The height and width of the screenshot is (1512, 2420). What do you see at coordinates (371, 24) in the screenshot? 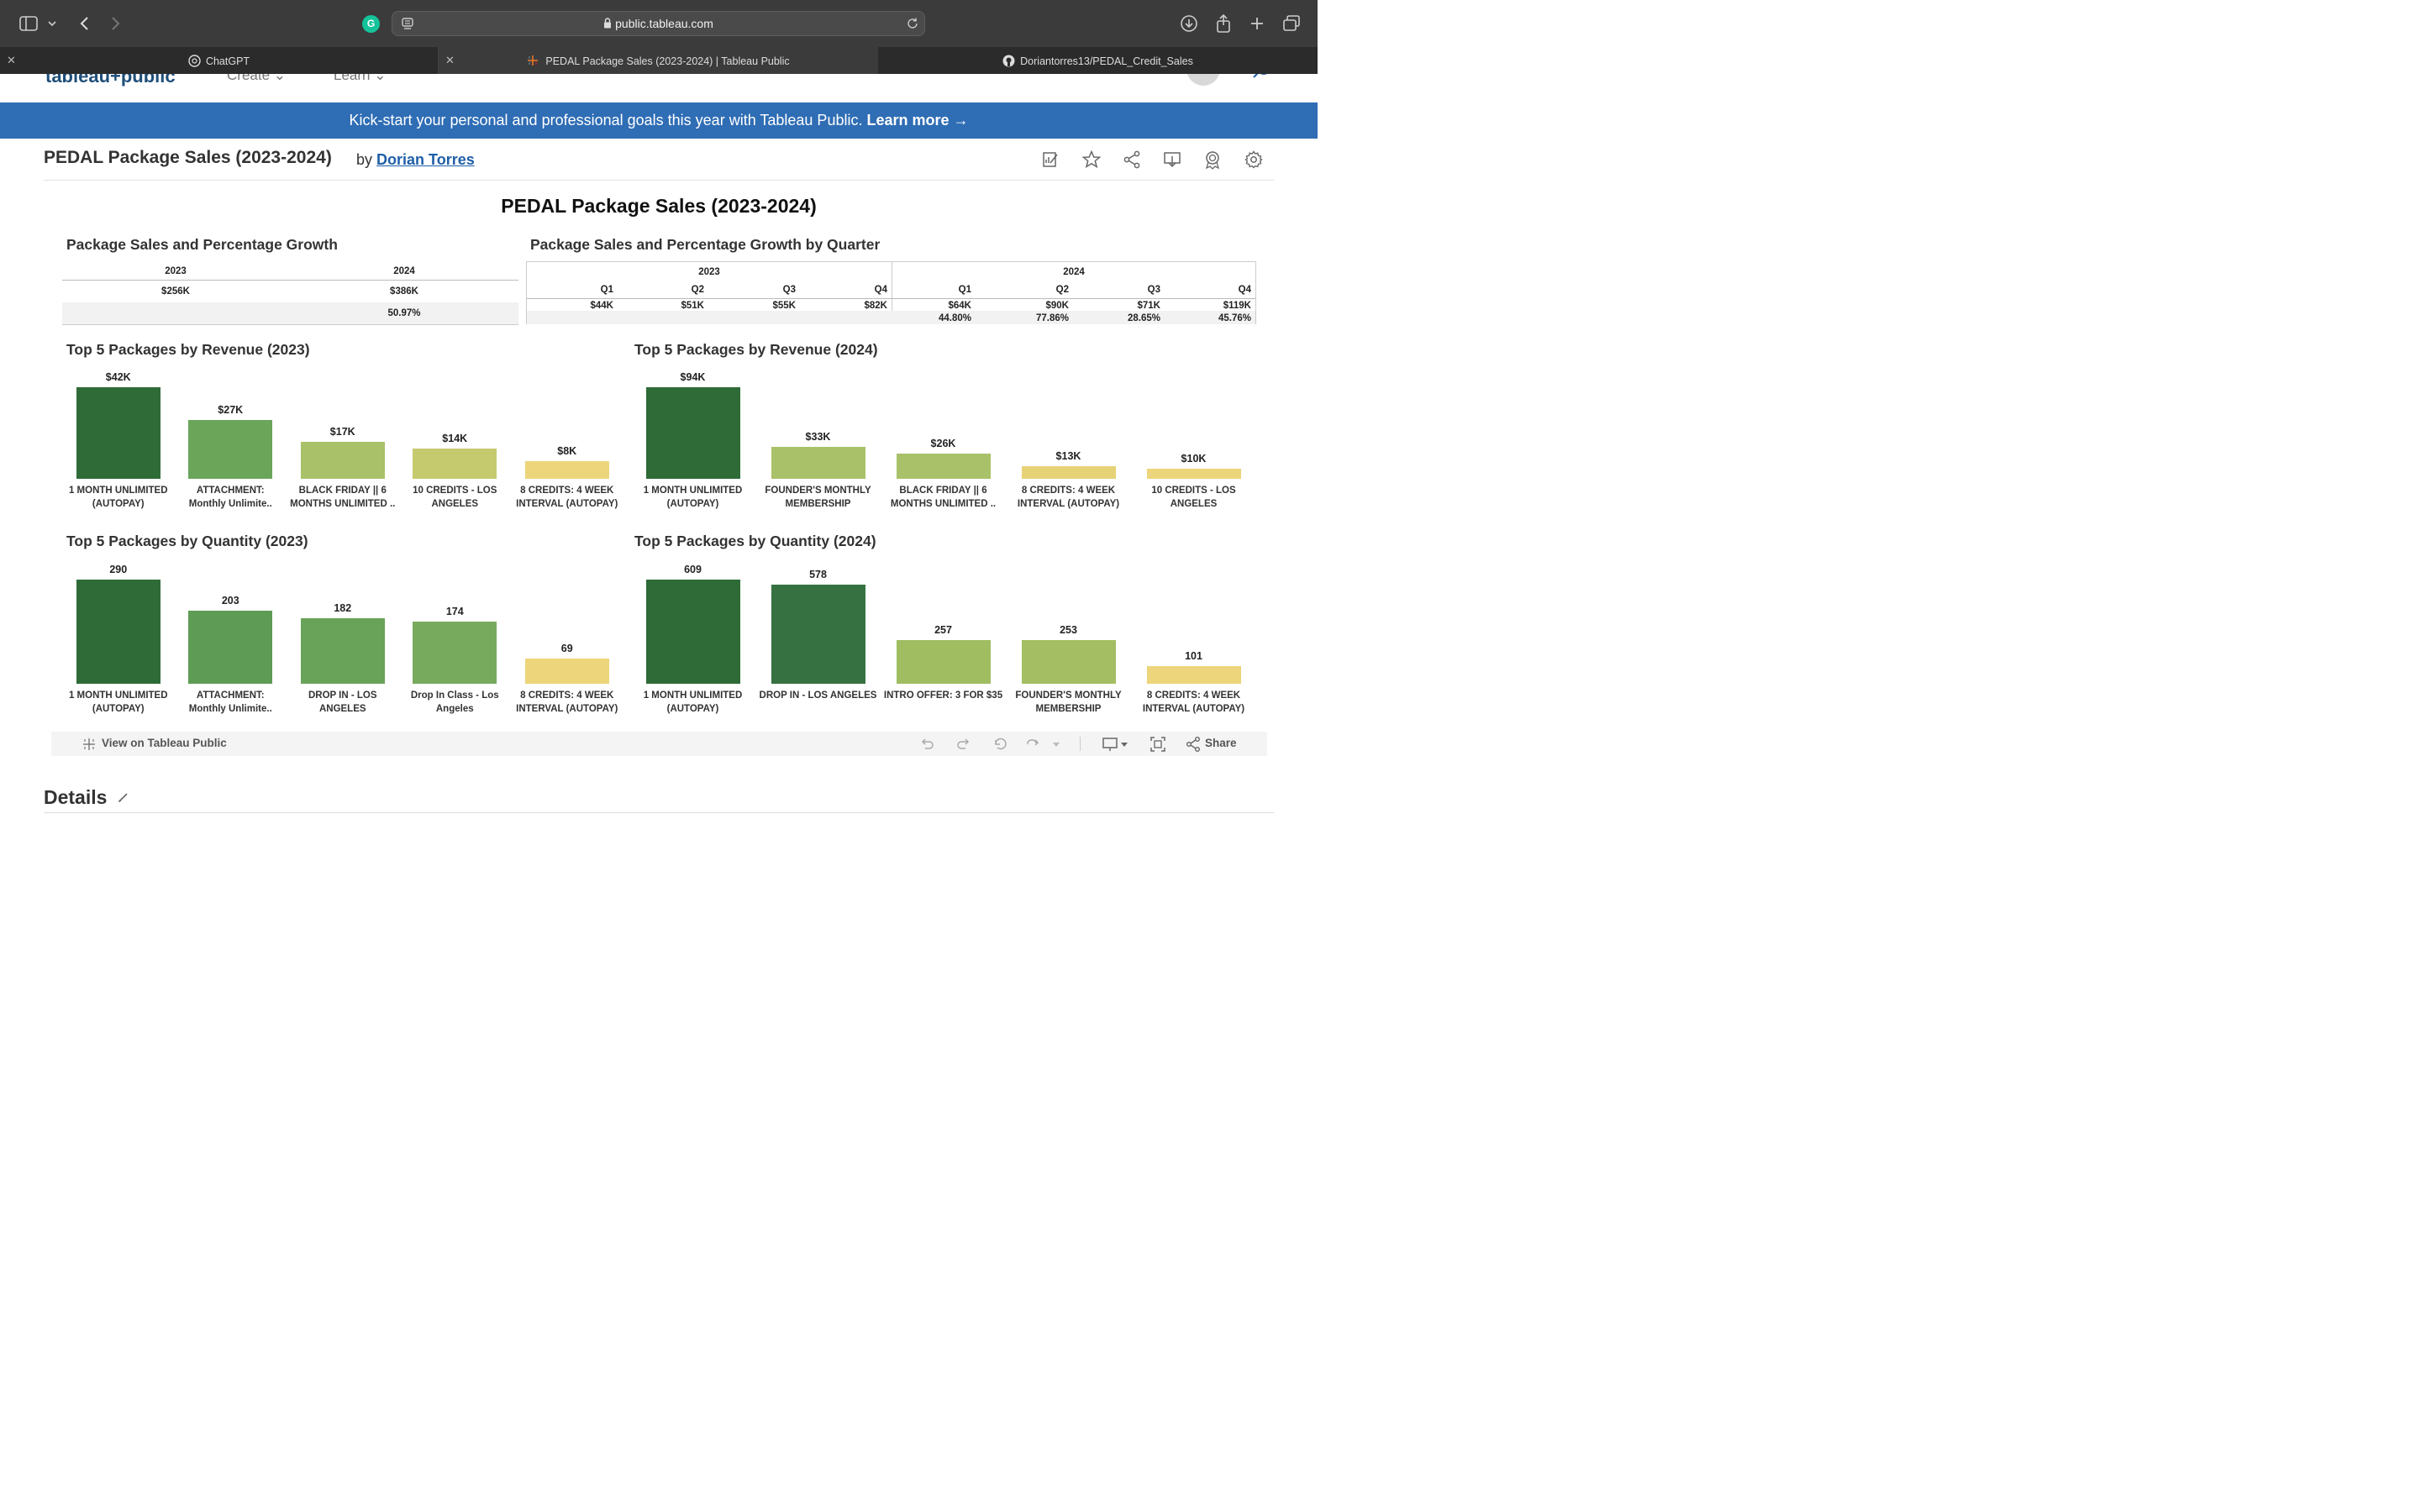
I see `grammarly-extension-icon: G` at bounding box center [371, 24].